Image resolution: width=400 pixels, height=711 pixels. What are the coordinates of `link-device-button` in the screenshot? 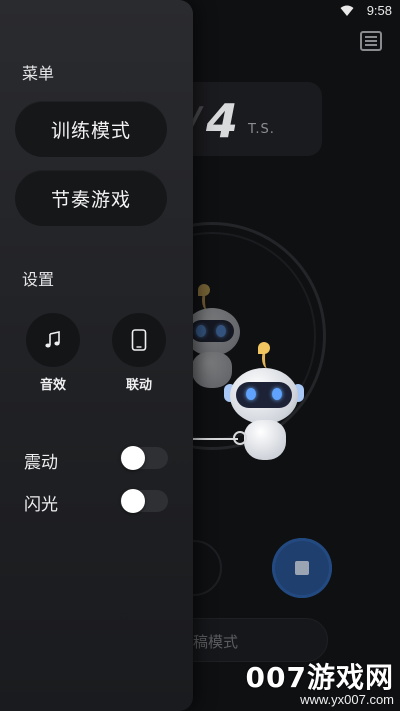 It's located at (139, 340).